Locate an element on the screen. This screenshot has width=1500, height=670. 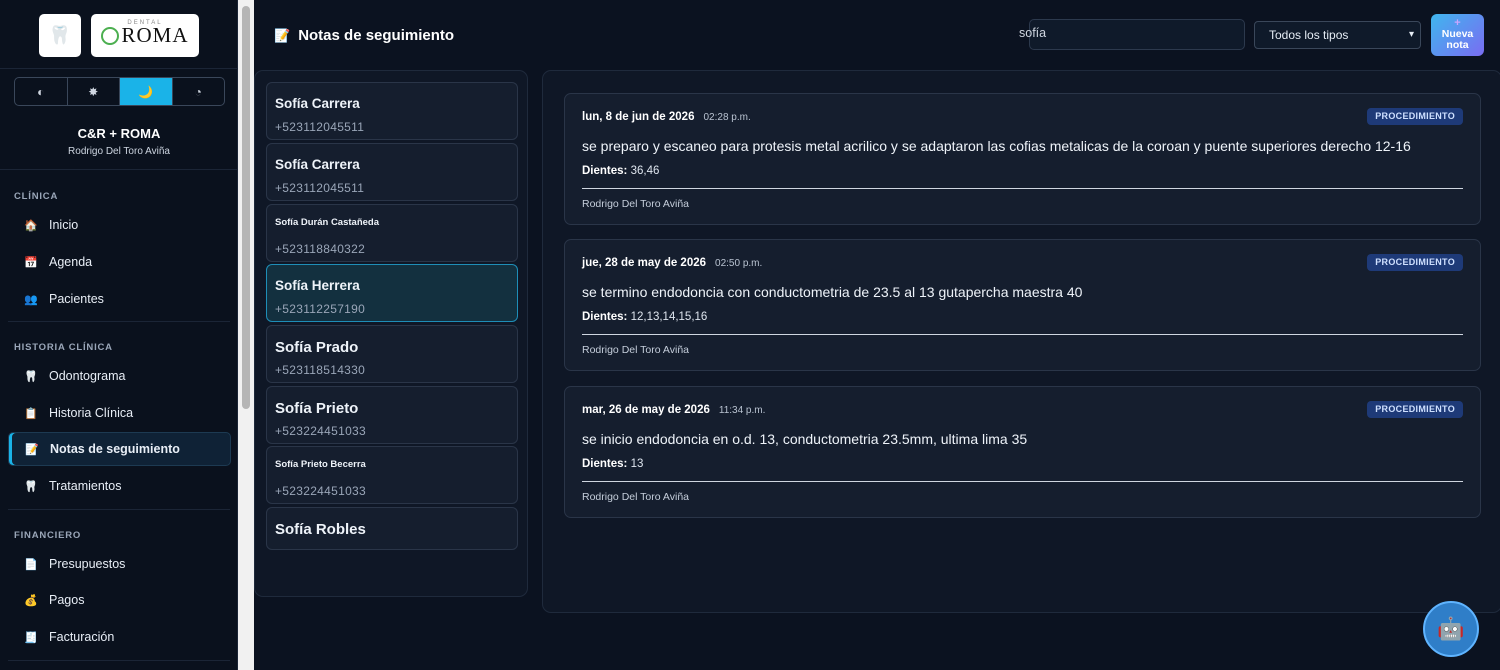
note-teeth: Dientes: 36,46 is located at coordinates (620, 171).